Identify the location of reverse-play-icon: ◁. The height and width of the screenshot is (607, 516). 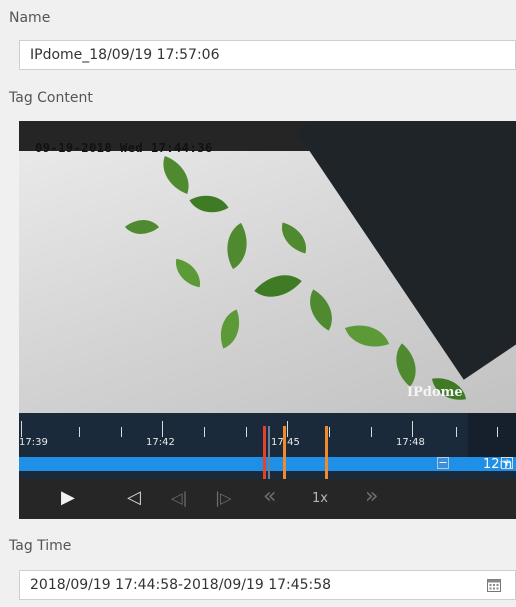
(134, 497).